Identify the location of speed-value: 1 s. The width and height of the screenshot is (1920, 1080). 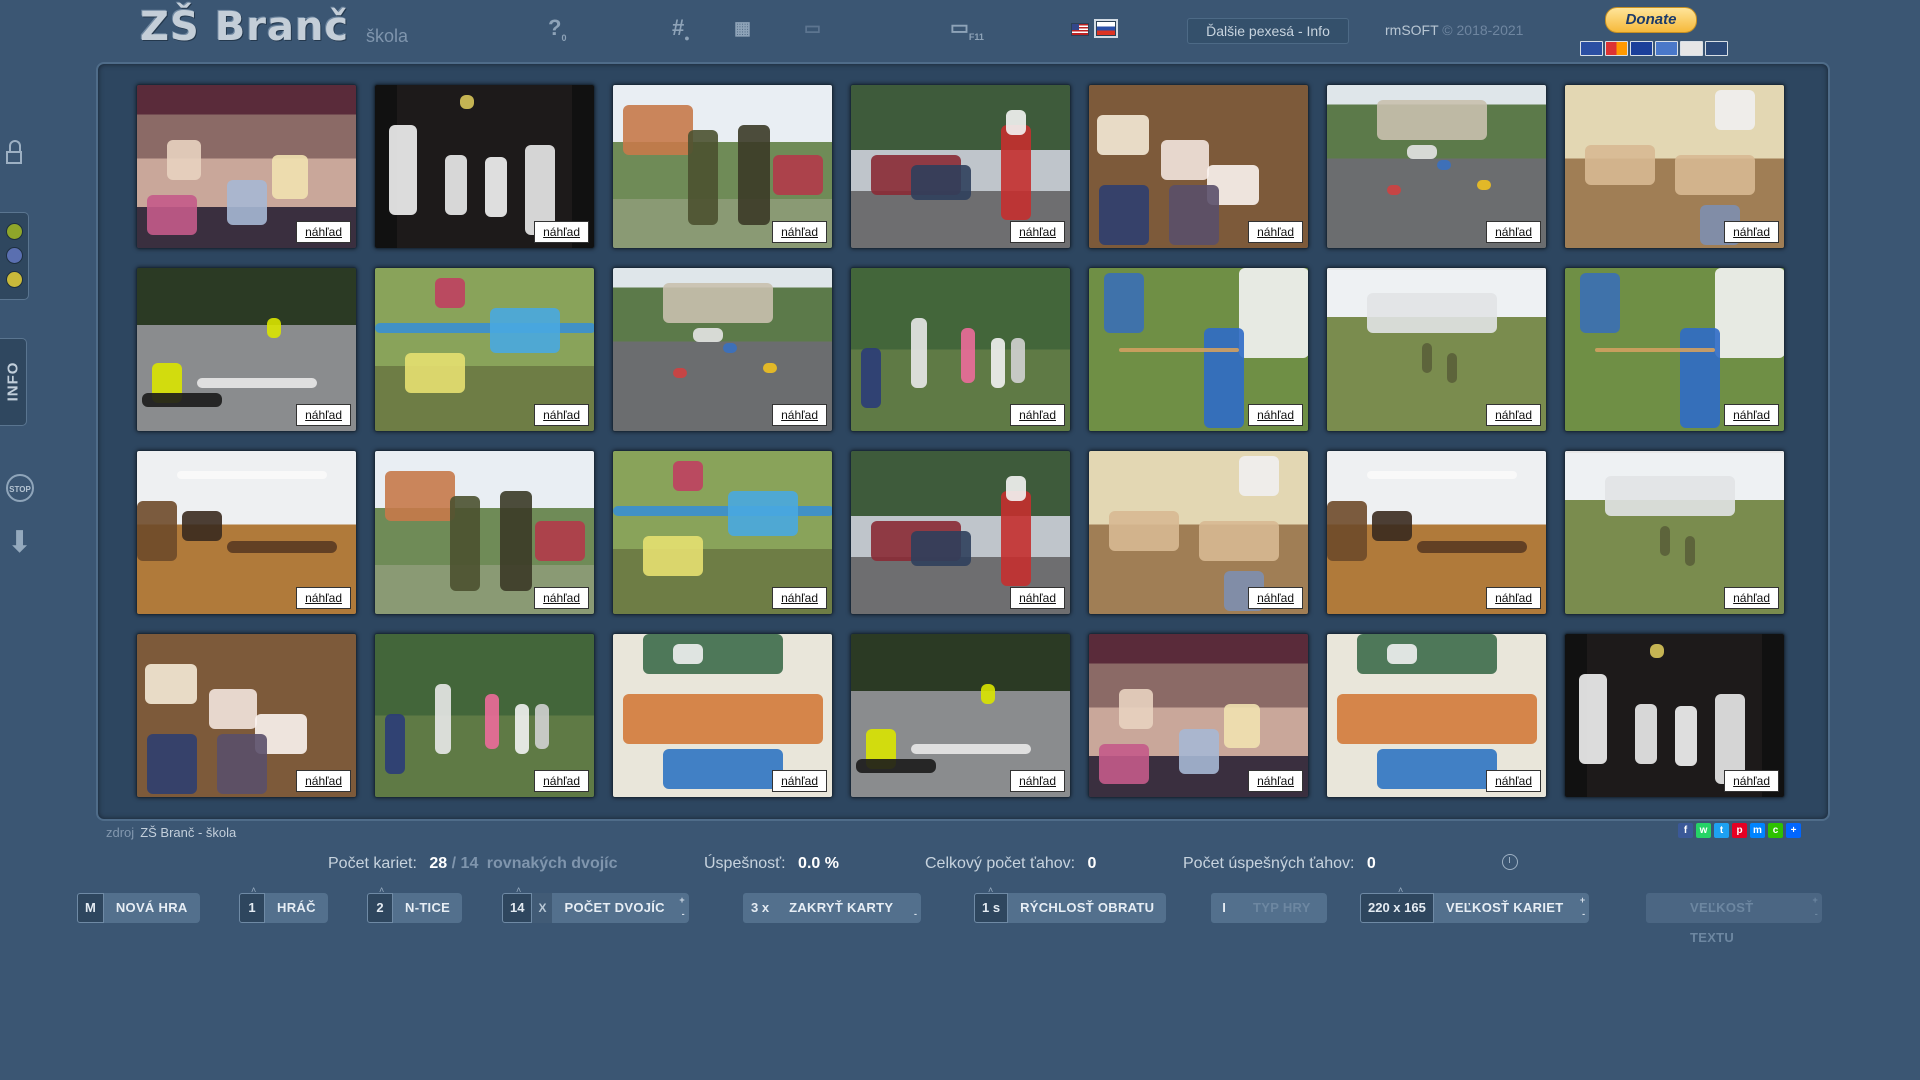
(991, 908).